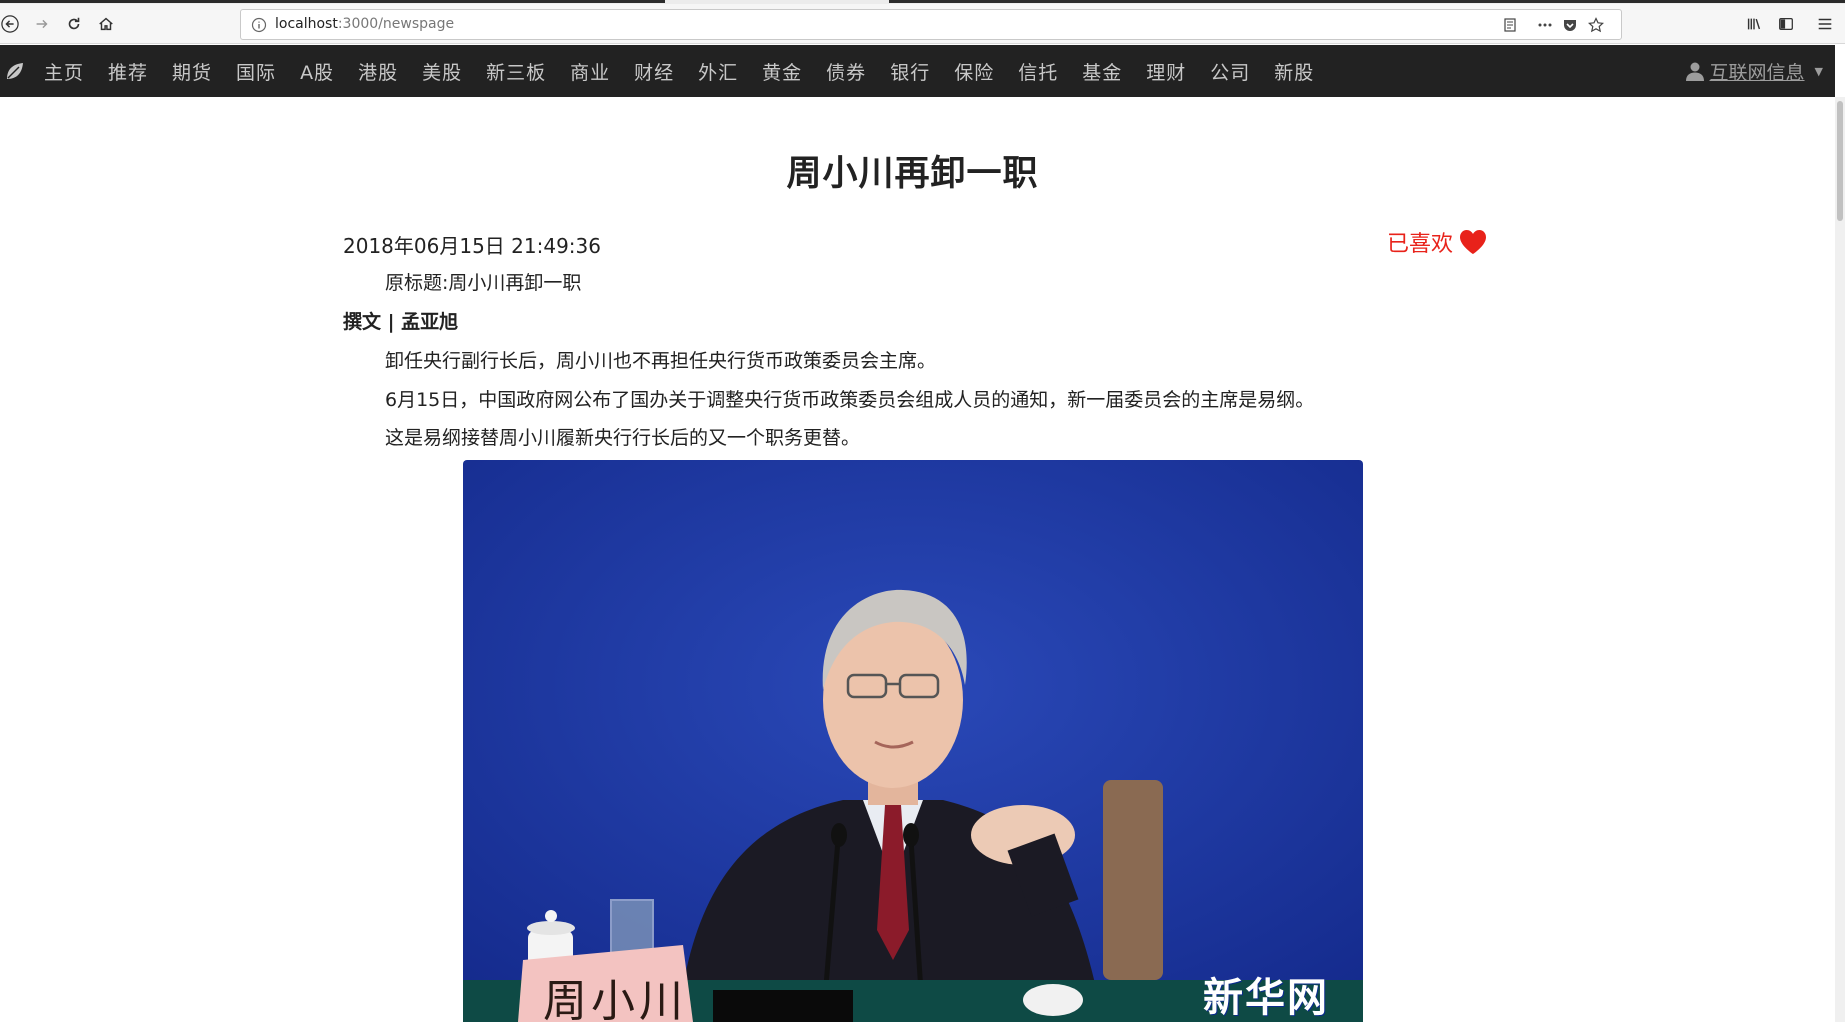 This screenshot has height=1022, width=1845. I want to click on nav-item: 港股, so click(378, 71).